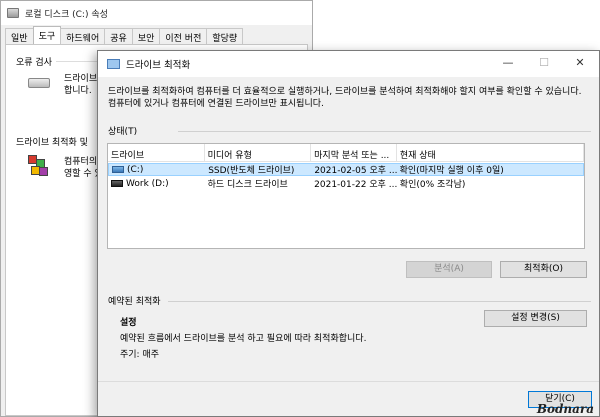  Describe the element at coordinates (247, 185) in the screenshot. I see `media-cell: 하드 디스크 드라이브` at that location.